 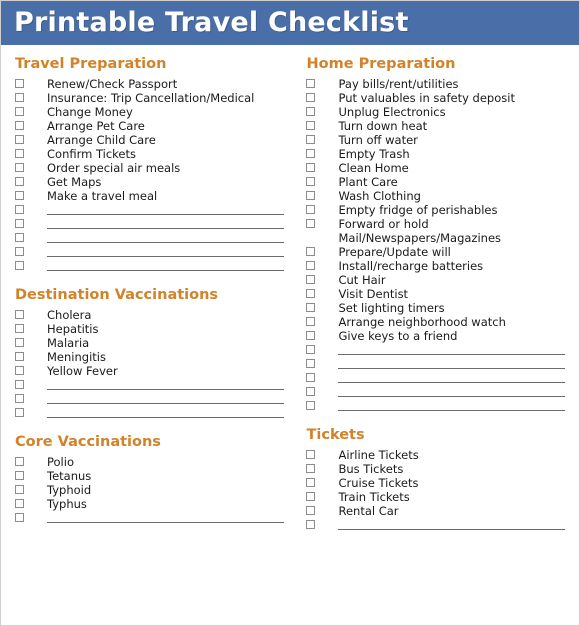 What do you see at coordinates (435, 84) in the screenshot?
I see `checklist-item: Pay bills/rent/utilities` at bounding box center [435, 84].